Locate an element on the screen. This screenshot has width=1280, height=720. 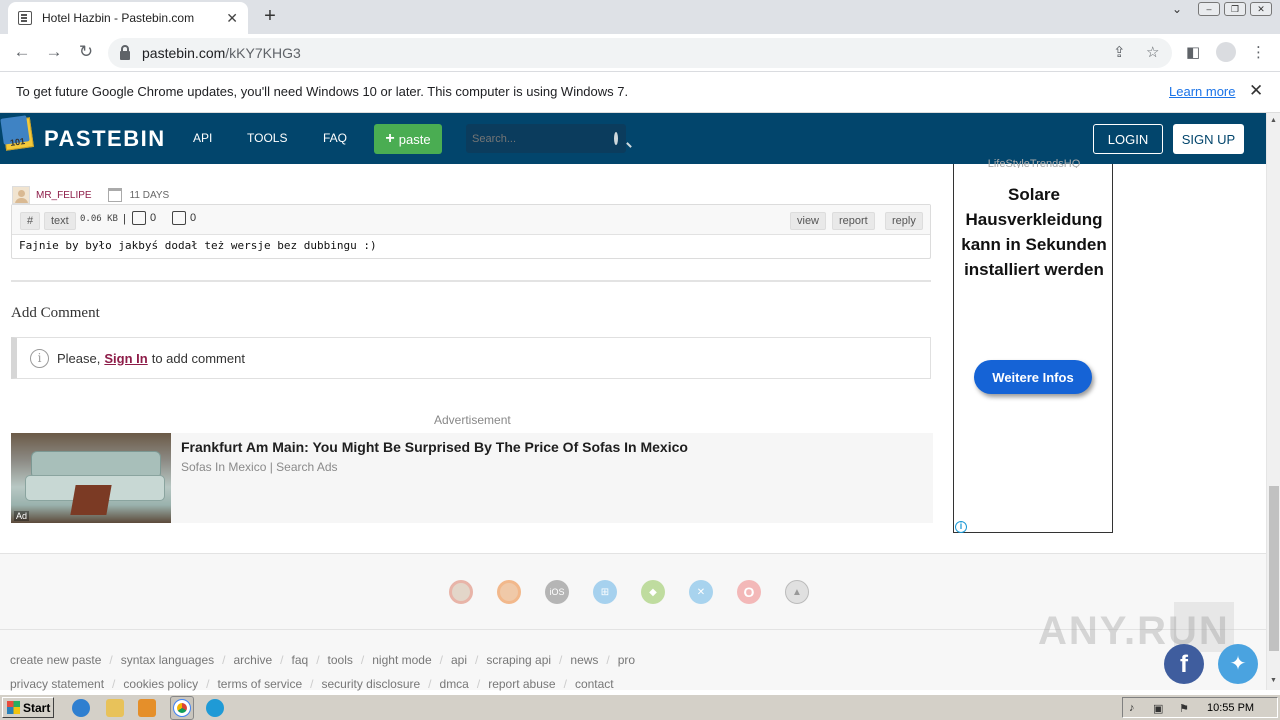
new-paste-button: + paste is located at coordinates (408, 139).